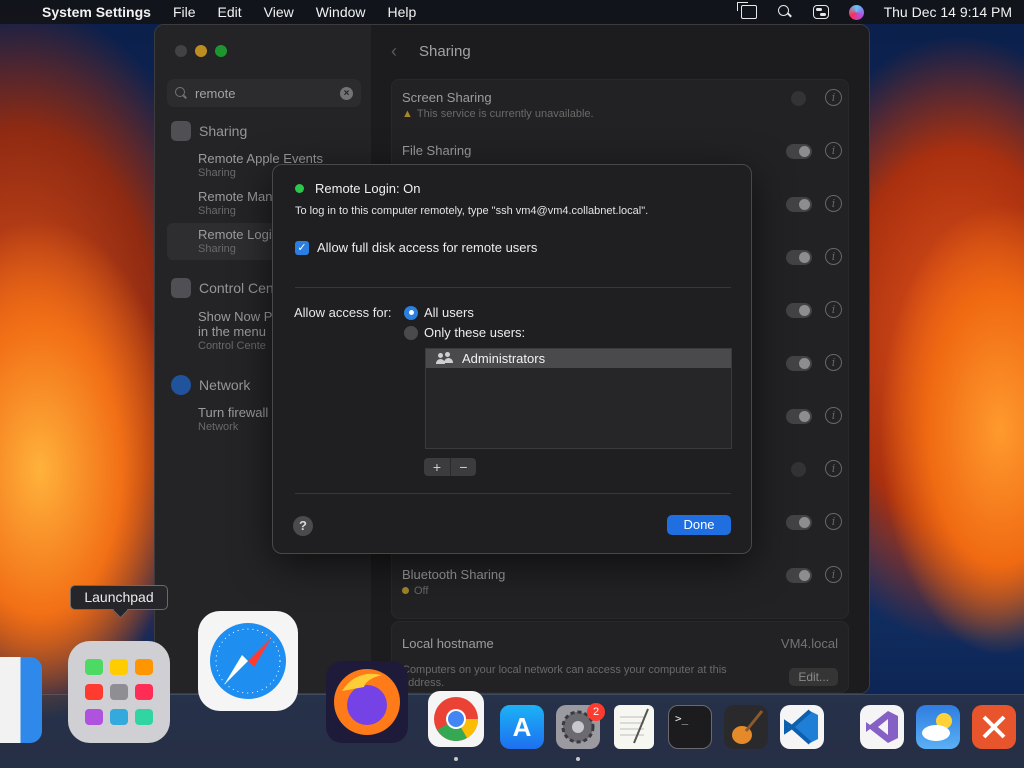 The image size is (1024, 768). I want to click on visual-studio-logo, so click(882, 727).